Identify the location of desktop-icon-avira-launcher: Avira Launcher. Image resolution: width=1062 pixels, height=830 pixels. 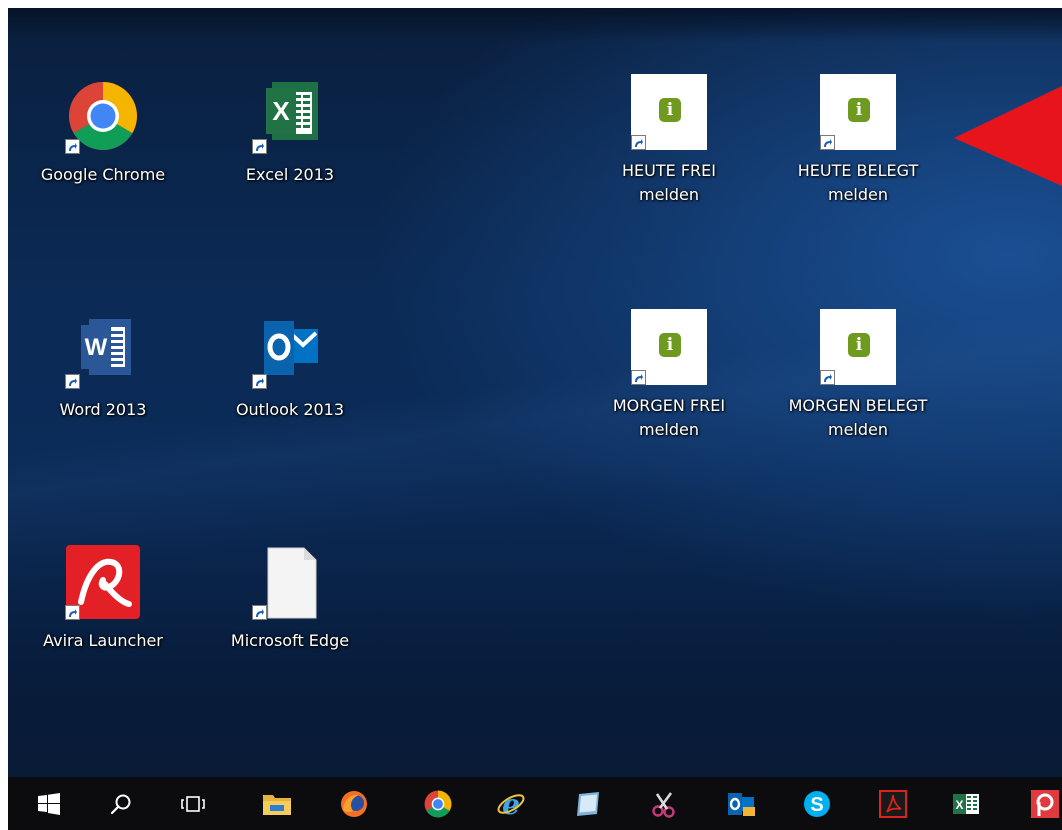
(103, 598).